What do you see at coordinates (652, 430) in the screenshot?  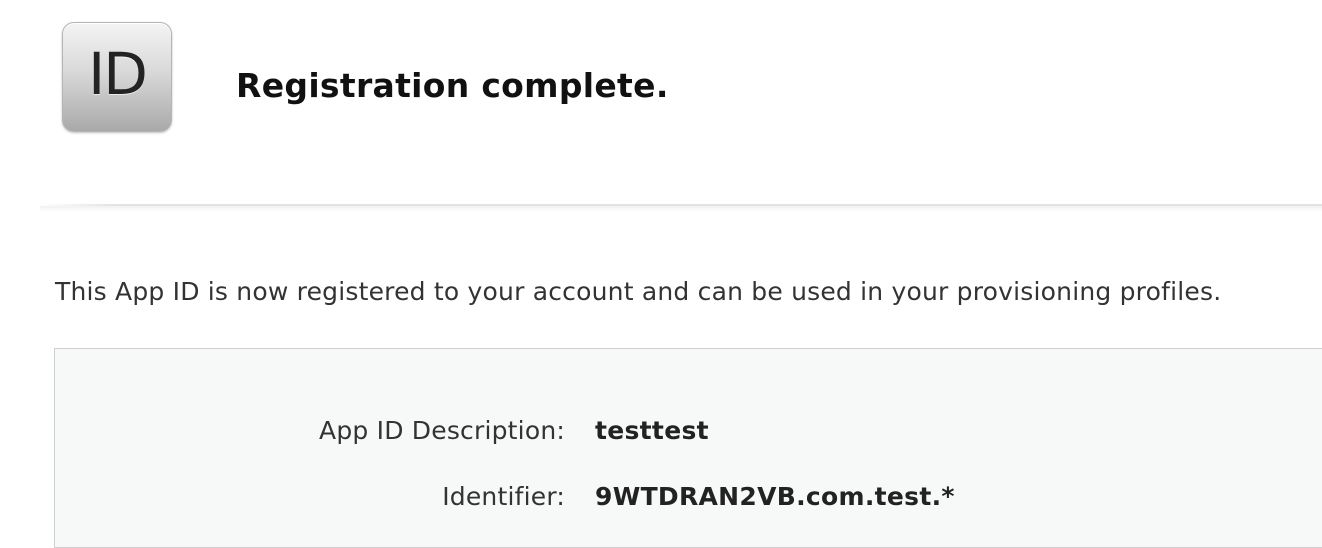 I see `app-id-description-value: testtest` at bounding box center [652, 430].